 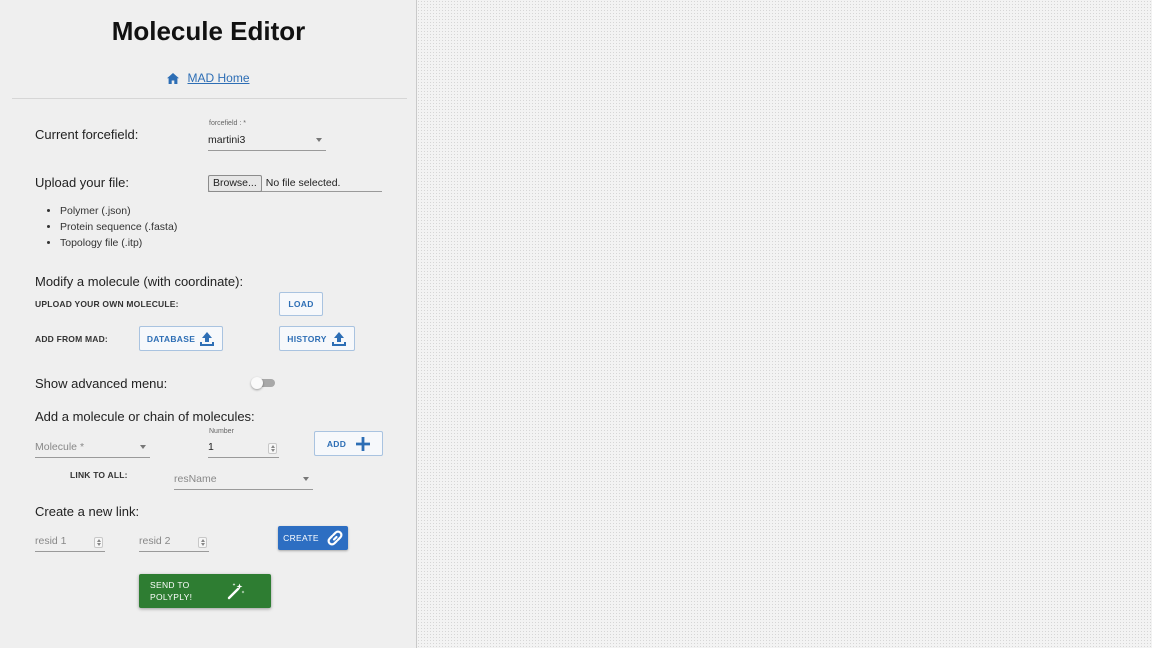 What do you see at coordinates (99, 475) in the screenshot?
I see `link-to-all-label: LINK TO ALL:` at bounding box center [99, 475].